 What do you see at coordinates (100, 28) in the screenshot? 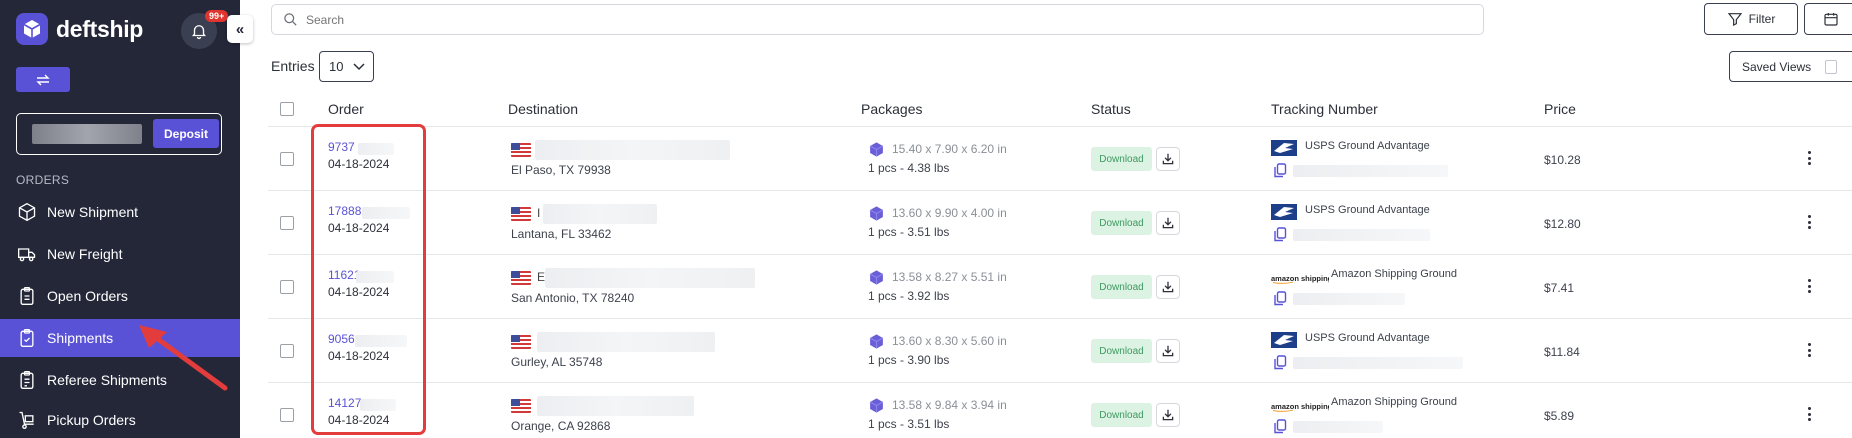
I see `brand-name: deftship` at bounding box center [100, 28].